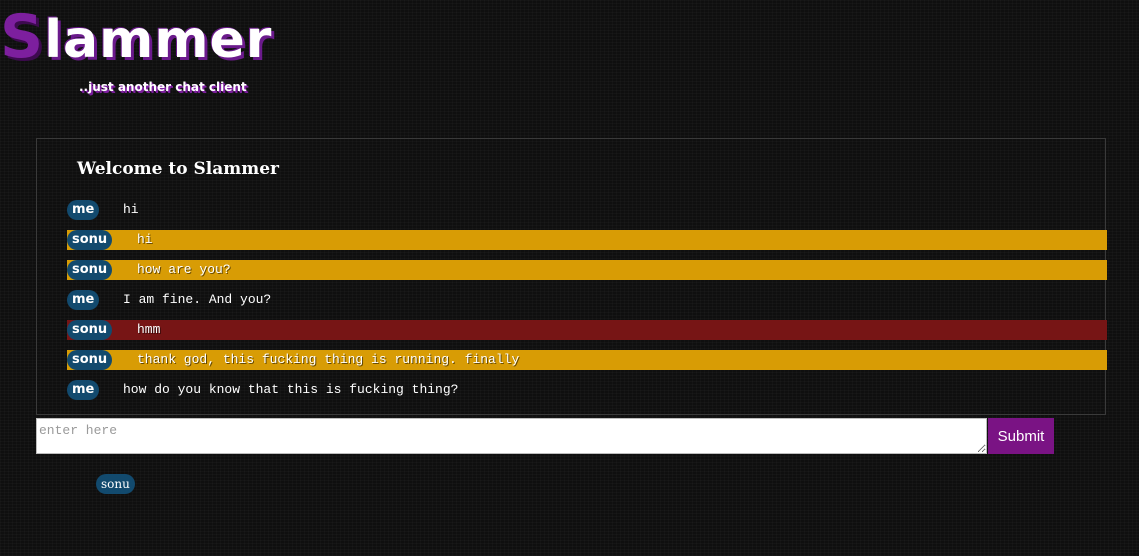 The width and height of the screenshot is (1139, 556). What do you see at coordinates (184, 269) in the screenshot?
I see `message-text: how are you?` at bounding box center [184, 269].